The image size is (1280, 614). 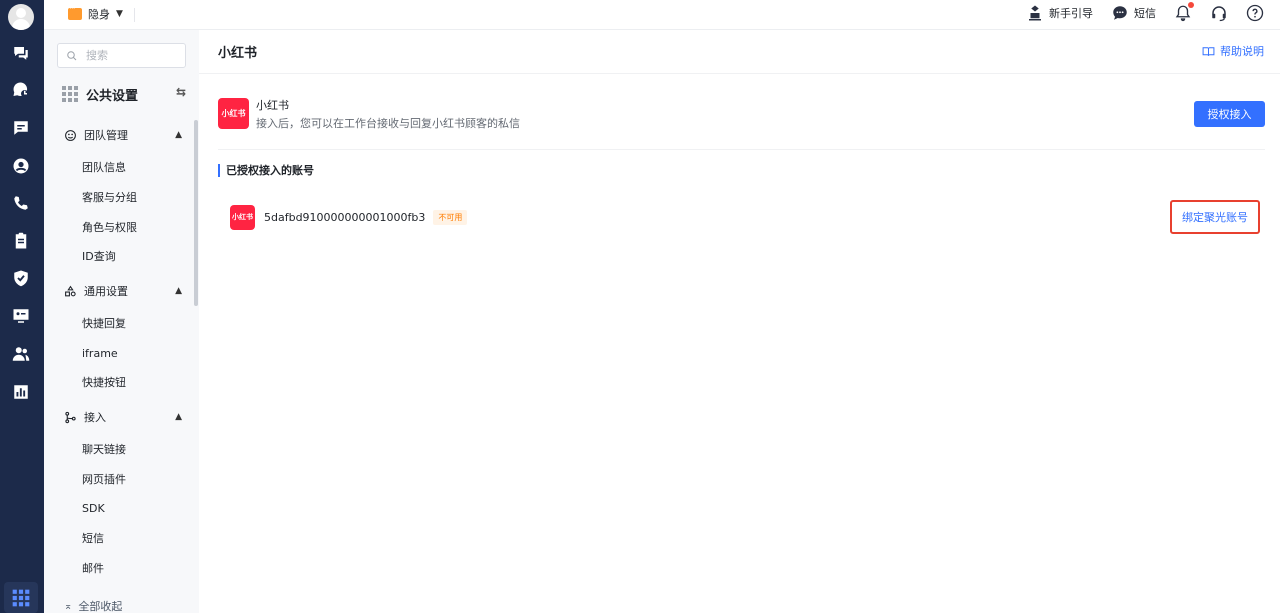 I want to click on left-rail, so click(x=22, y=306).